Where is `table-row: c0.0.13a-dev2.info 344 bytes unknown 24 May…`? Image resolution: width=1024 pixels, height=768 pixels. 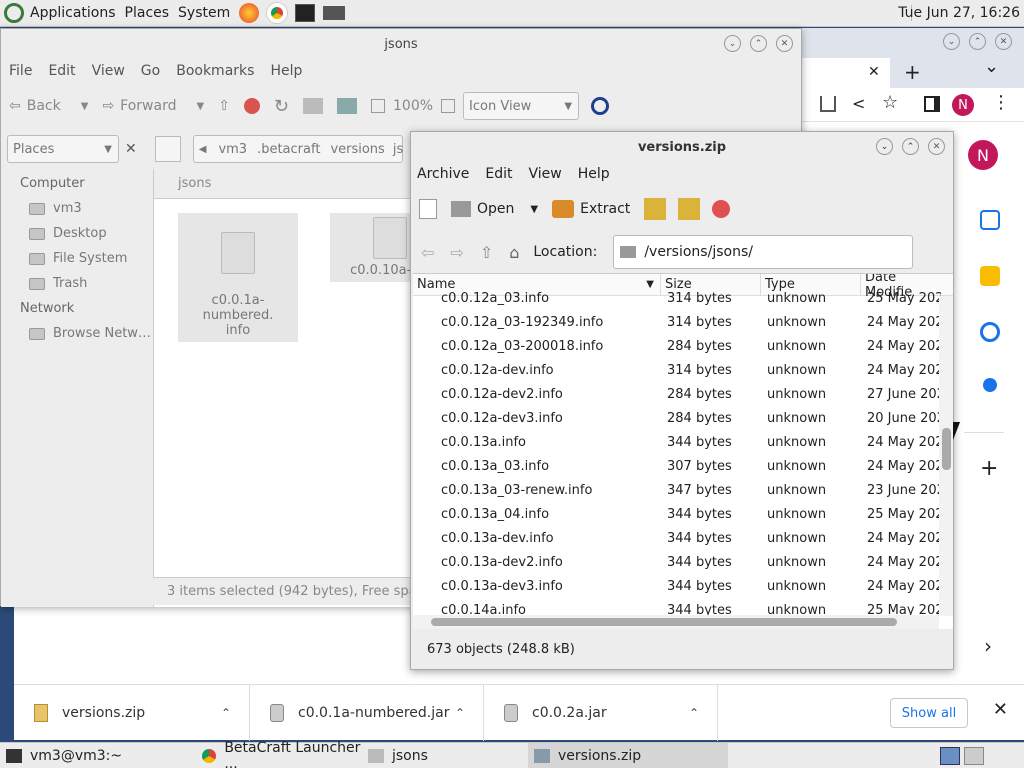
table-row: c0.0.13a-dev2.info 344 bytes unknown 24 May… is located at coordinates (683, 562).